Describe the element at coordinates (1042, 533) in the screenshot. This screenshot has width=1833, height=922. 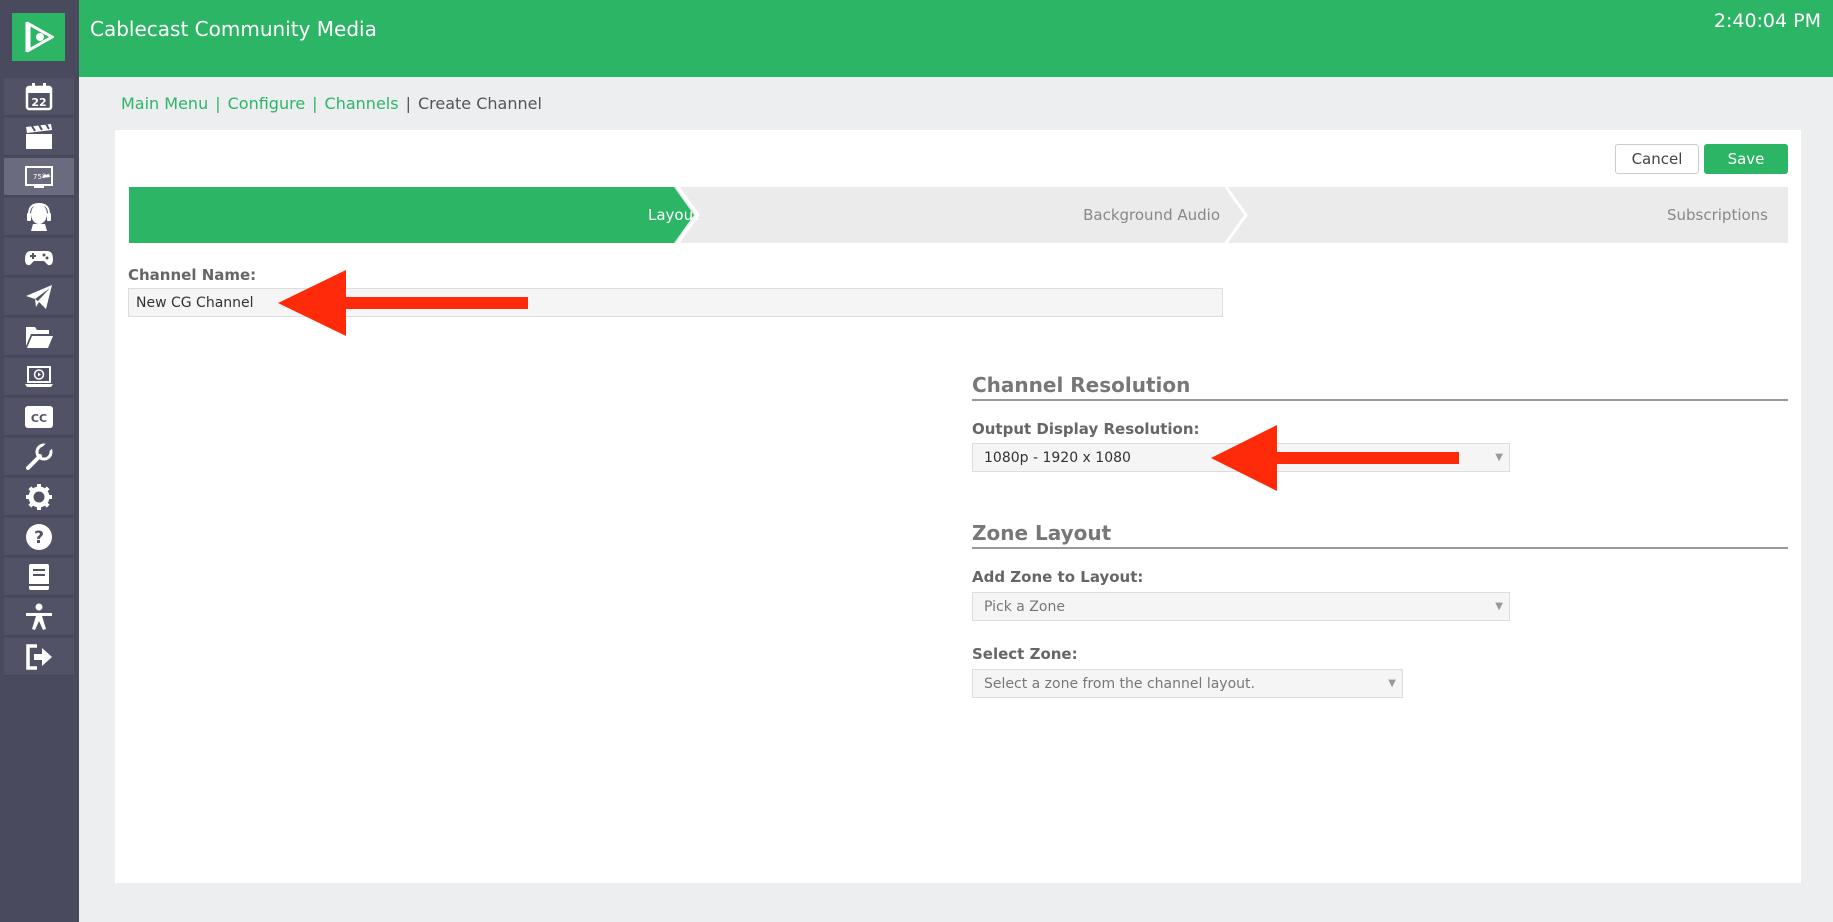
I see `zone-layout-title: Zone Layout` at that location.